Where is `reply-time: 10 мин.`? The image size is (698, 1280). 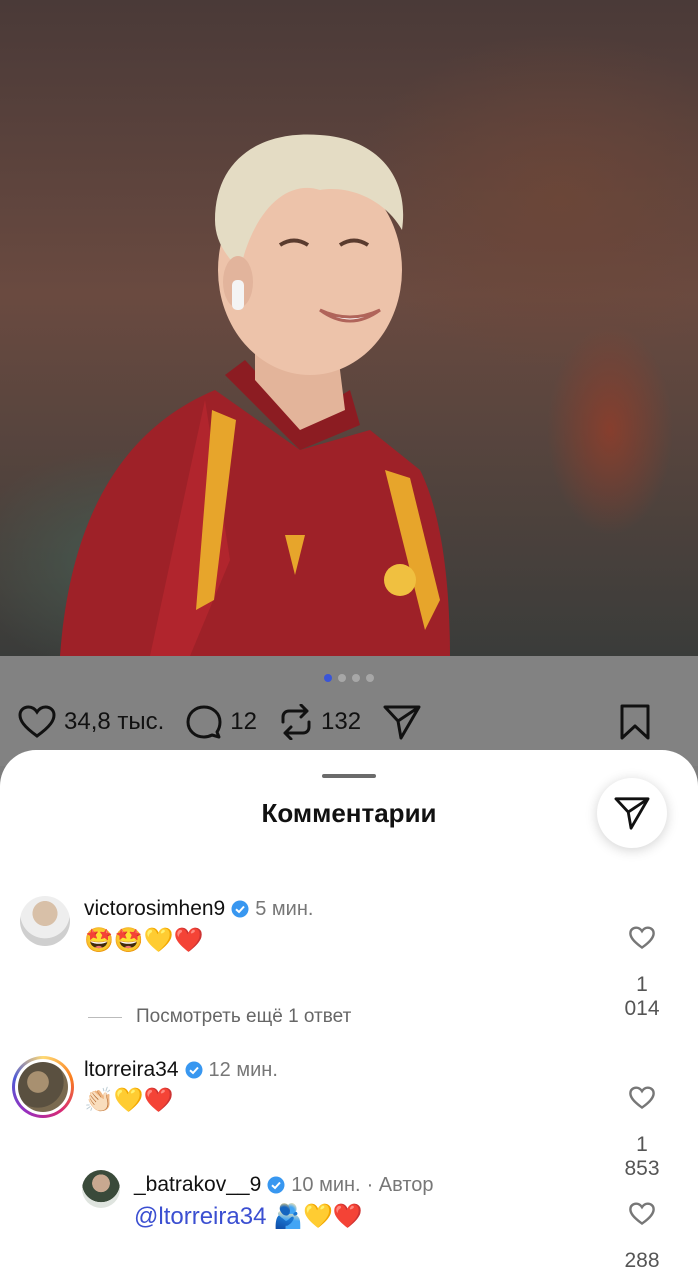
reply-time: 10 мин. is located at coordinates (326, 1184).